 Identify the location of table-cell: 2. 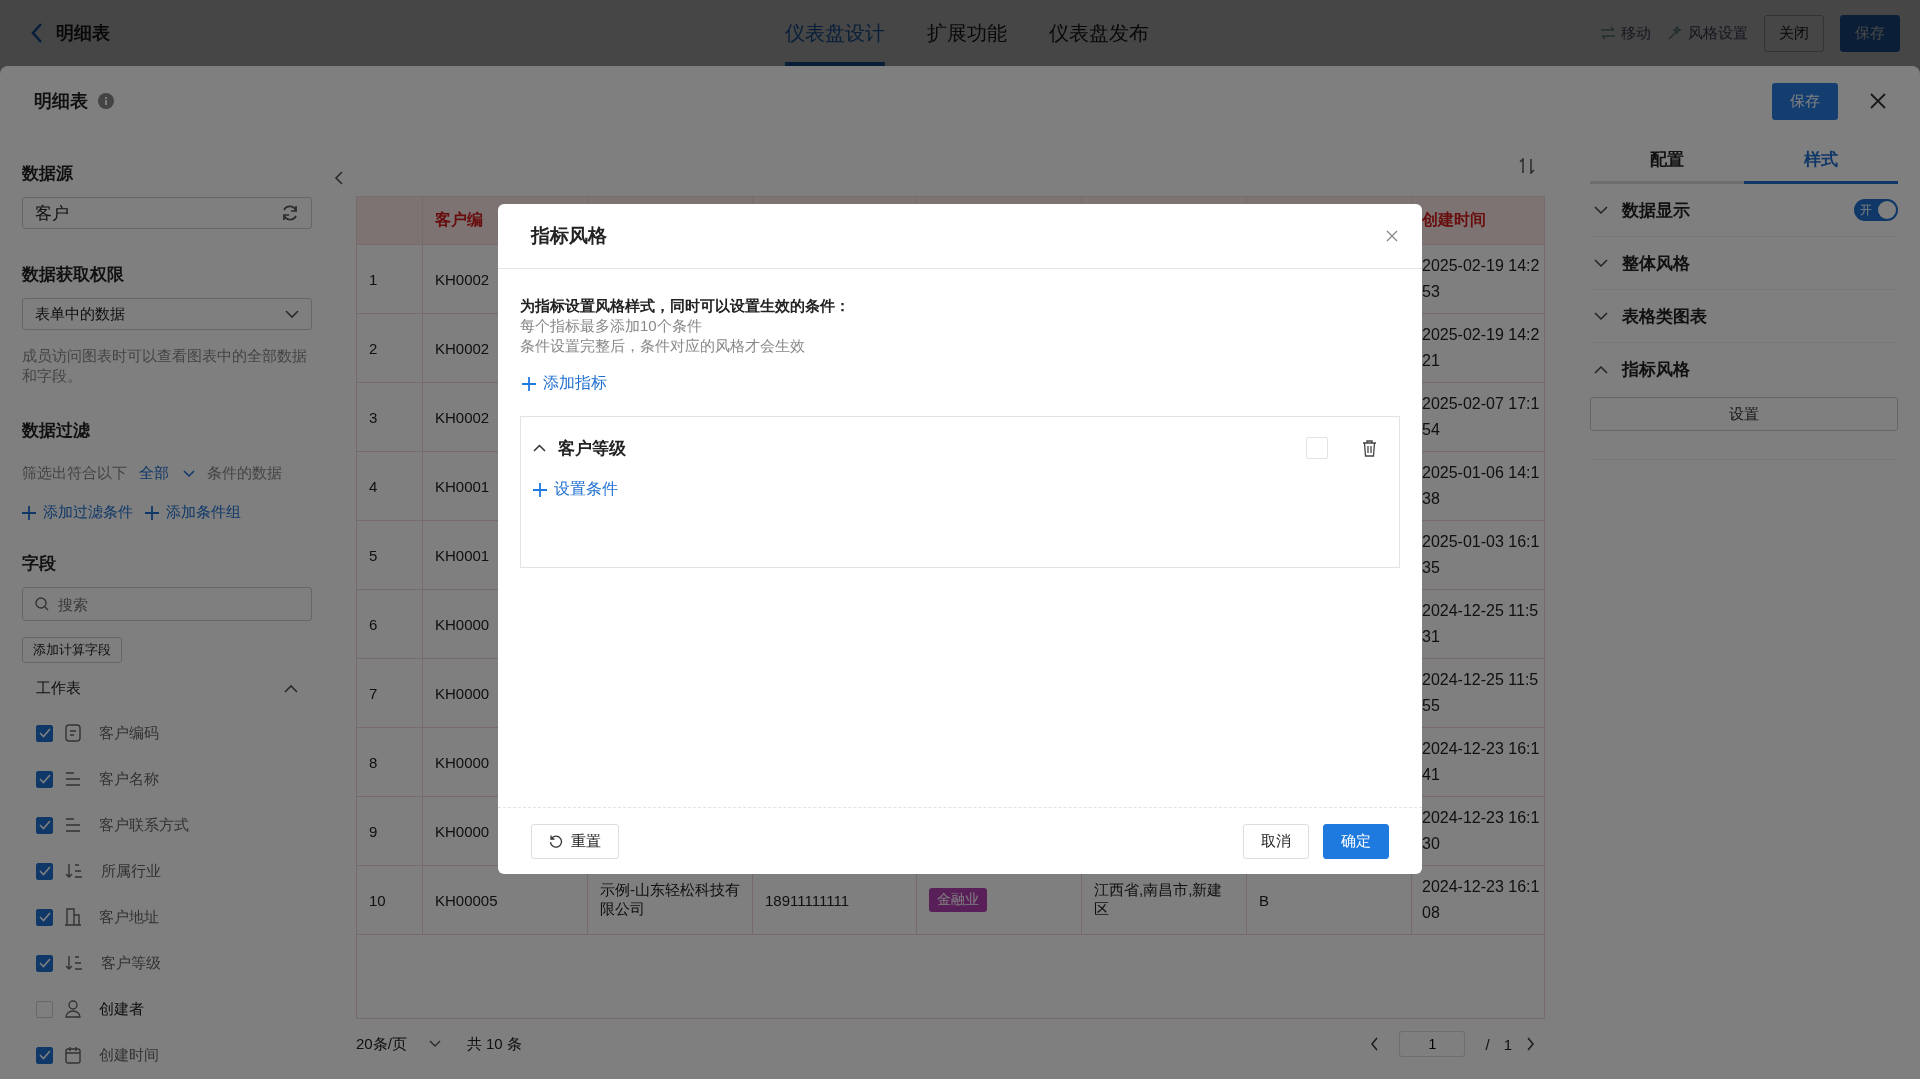
(373, 348).